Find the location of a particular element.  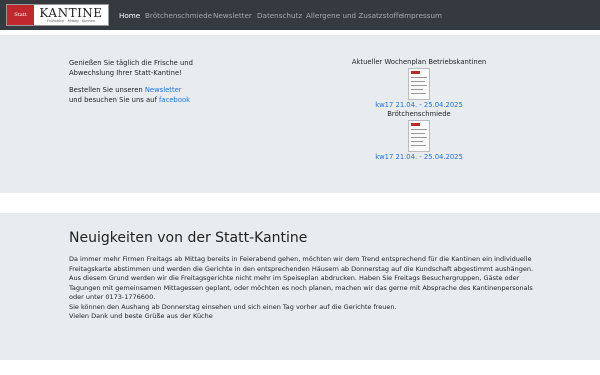

nav-item-allergene: Allergene und Zusatzstoffe is located at coordinates (354, 15).